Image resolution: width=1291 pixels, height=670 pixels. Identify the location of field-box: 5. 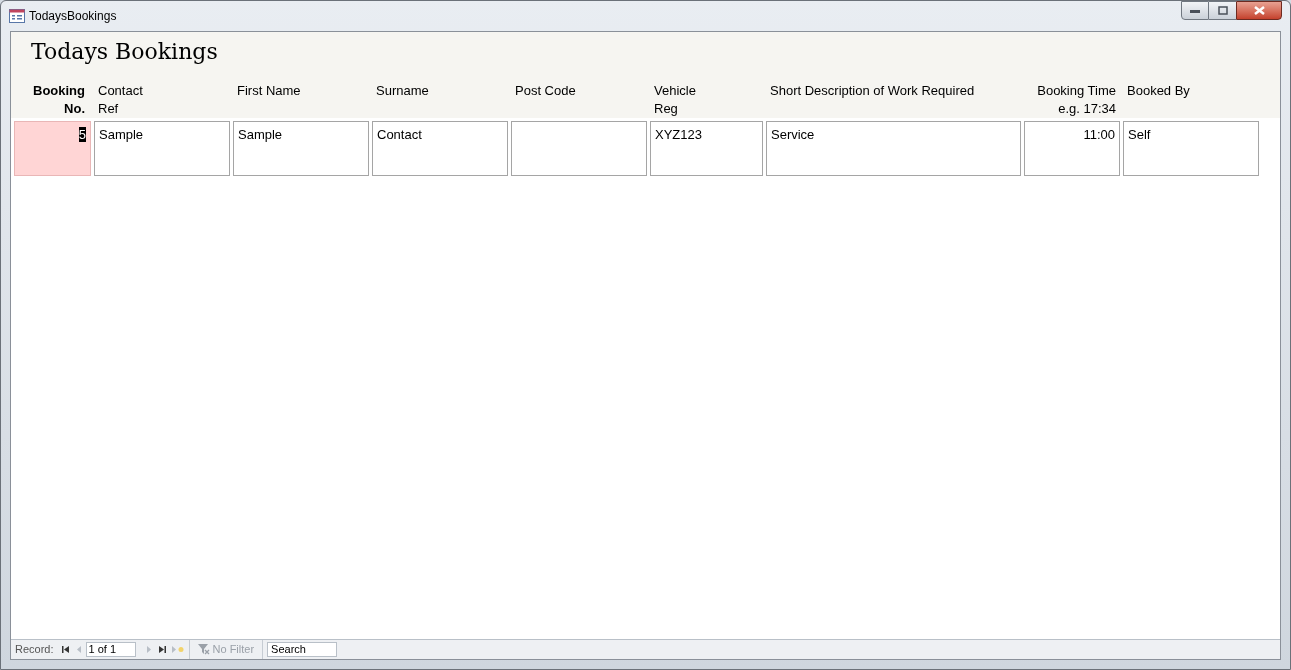
(52, 148).